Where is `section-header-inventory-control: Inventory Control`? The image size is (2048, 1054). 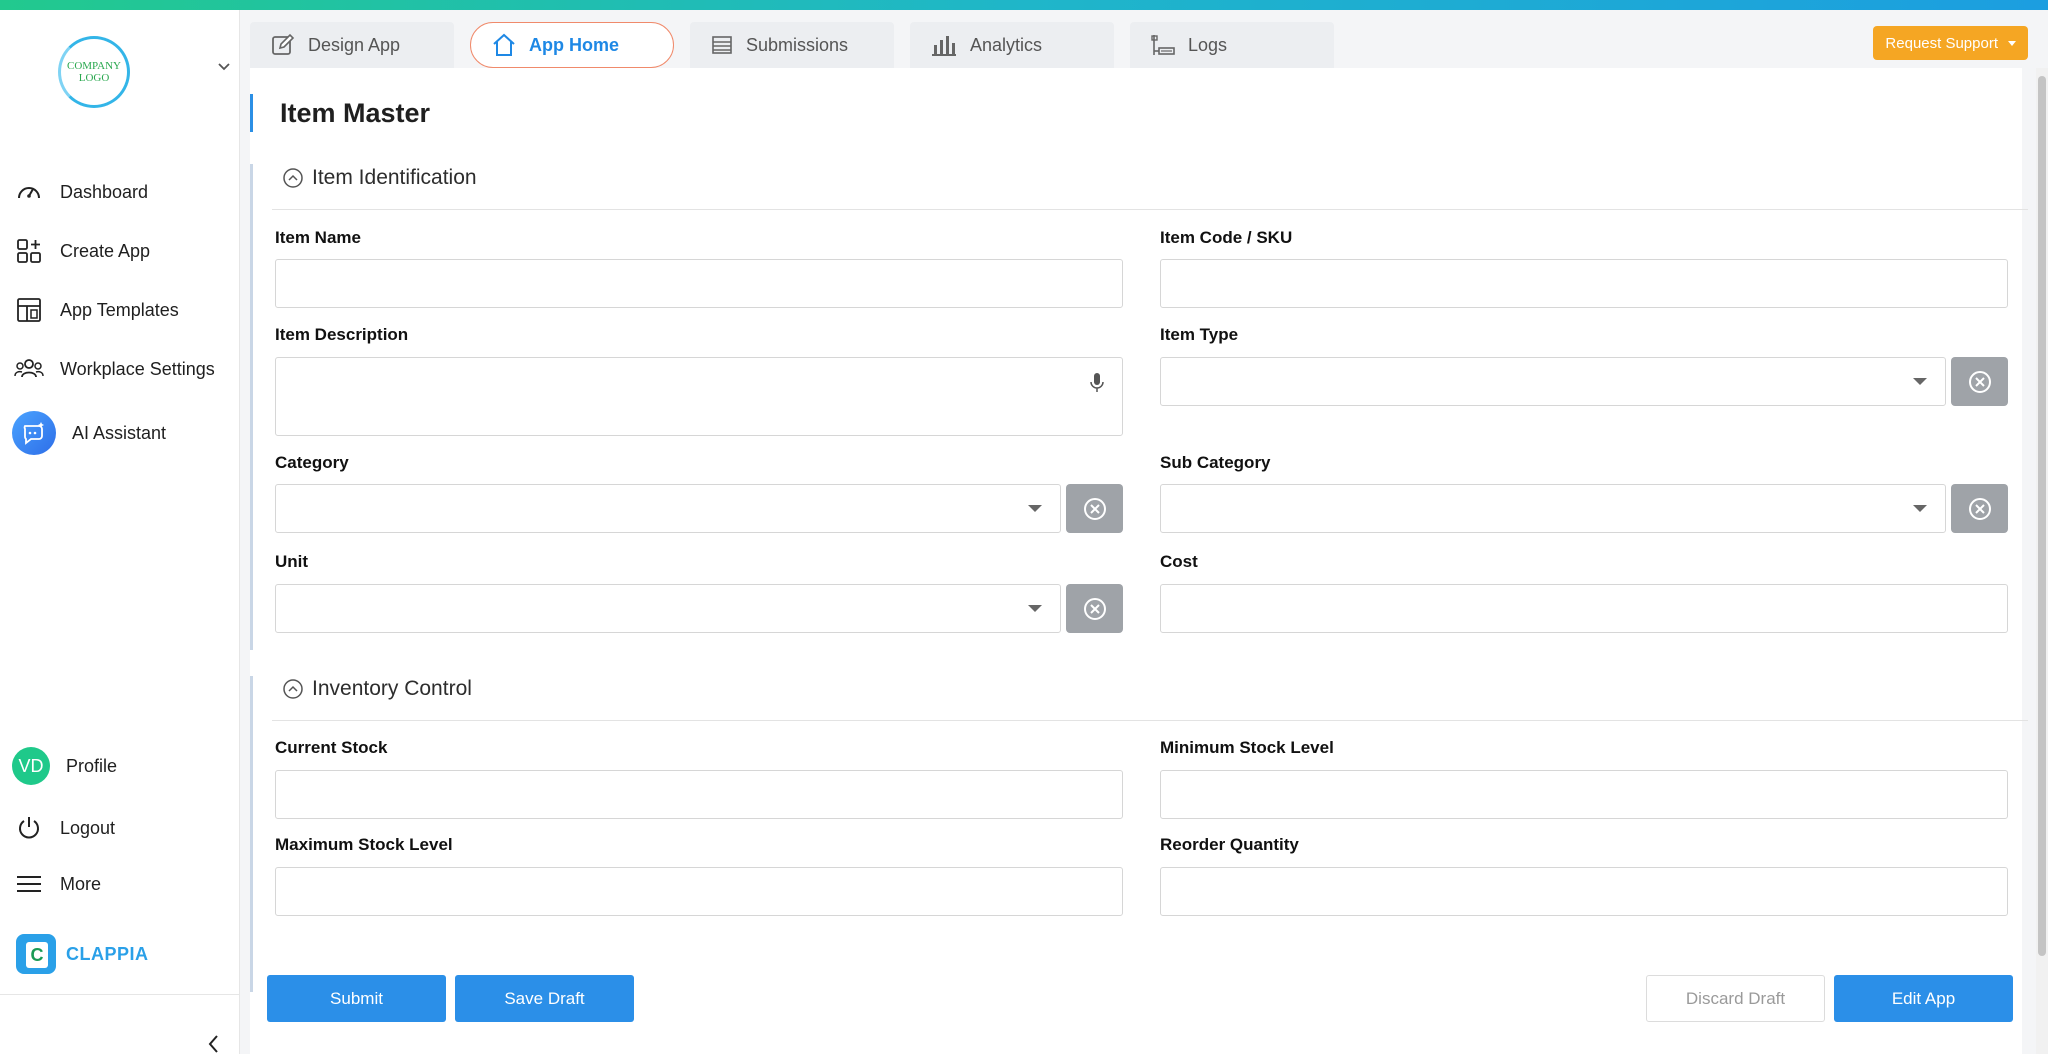 section-header-inventory-control: Inventory Control is located at coordinates (377, 689).